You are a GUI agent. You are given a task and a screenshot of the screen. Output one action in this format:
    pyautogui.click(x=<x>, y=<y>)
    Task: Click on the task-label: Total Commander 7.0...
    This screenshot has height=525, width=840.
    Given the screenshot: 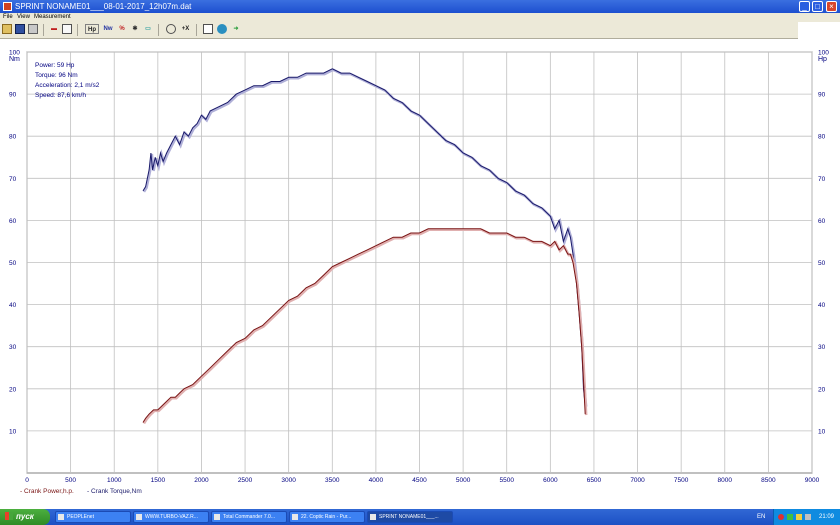 What is the action you would take?
    pyautogui.click(x=249, y=517)
    